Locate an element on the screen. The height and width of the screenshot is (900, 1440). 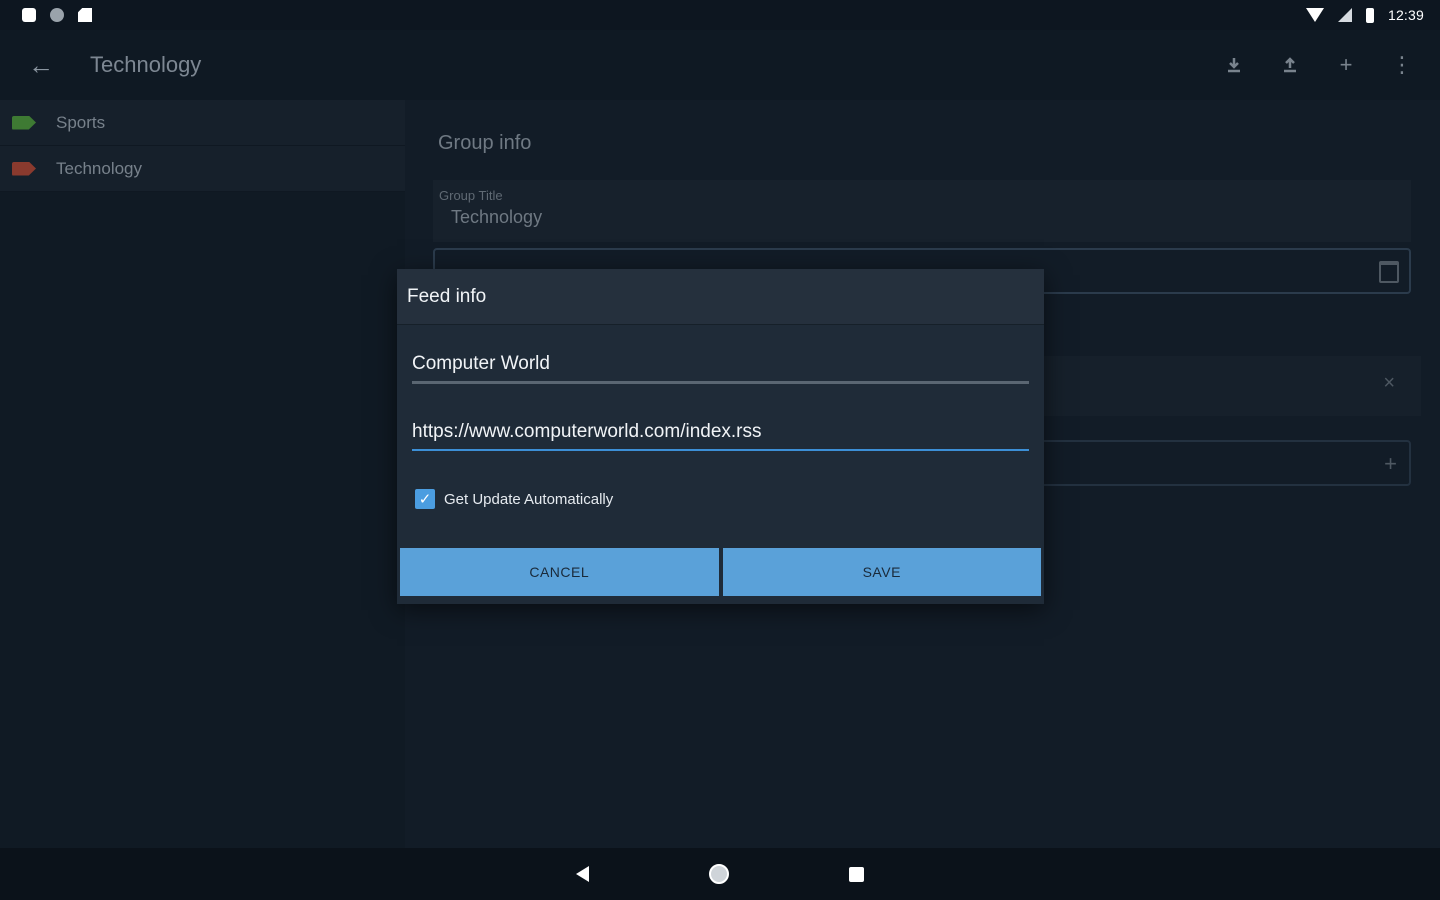
auto-update-label: Get Update Automatically is located at coordinates (529, 499).